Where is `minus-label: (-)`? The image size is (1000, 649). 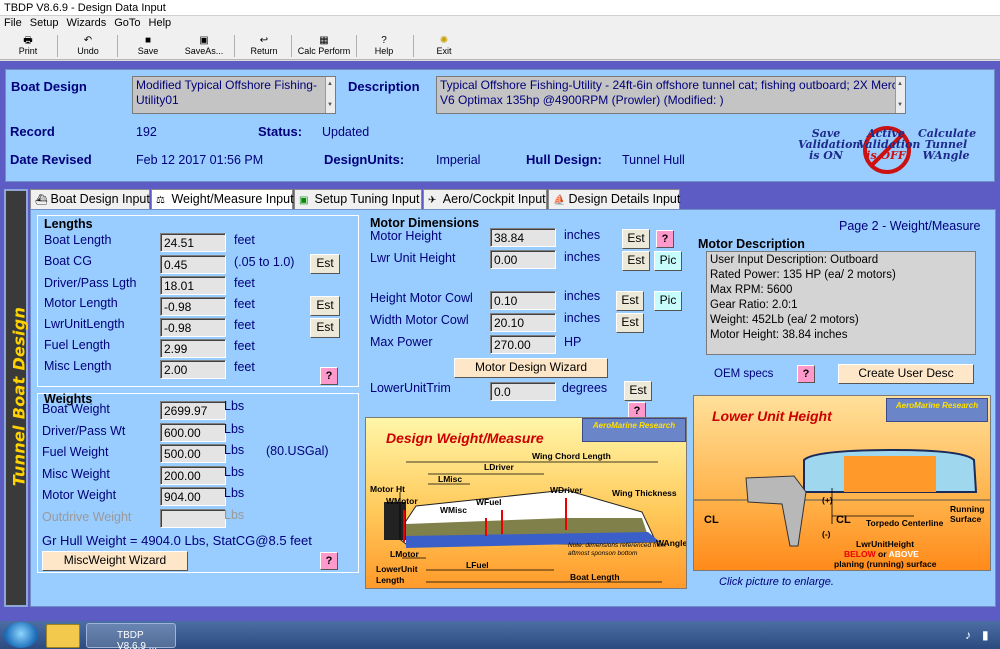
minus-label: (-) is located at coordinates (826, 534).